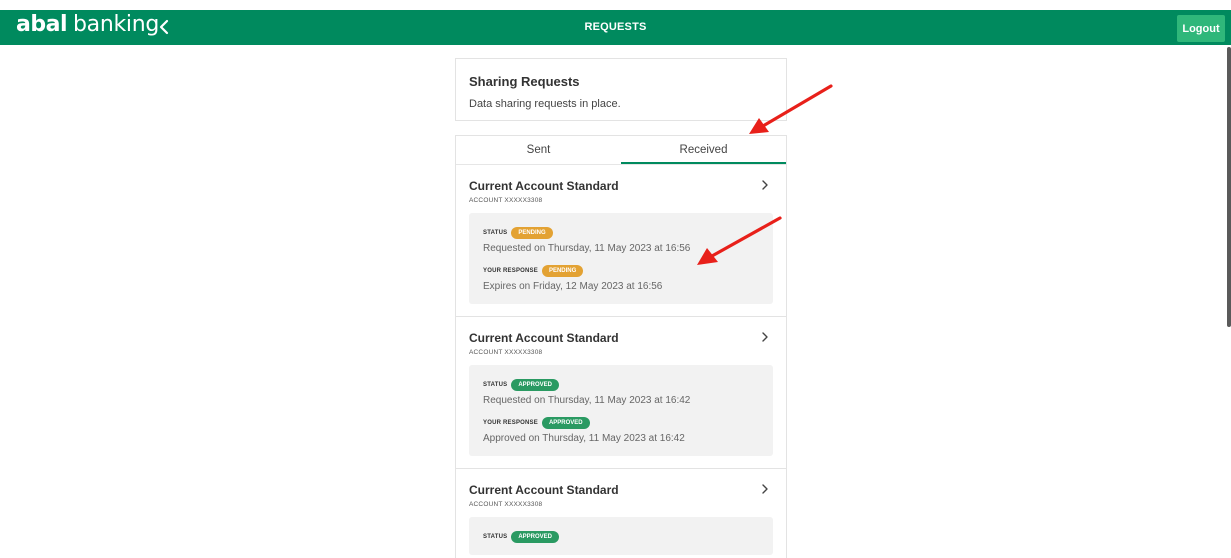 Image resolution: width=1231 pixels, height=558 pixels. What do you see at coordinates (532, 232) in the screenshot?
I see `status-badge: PENDING` at bounding box center [532, 232].